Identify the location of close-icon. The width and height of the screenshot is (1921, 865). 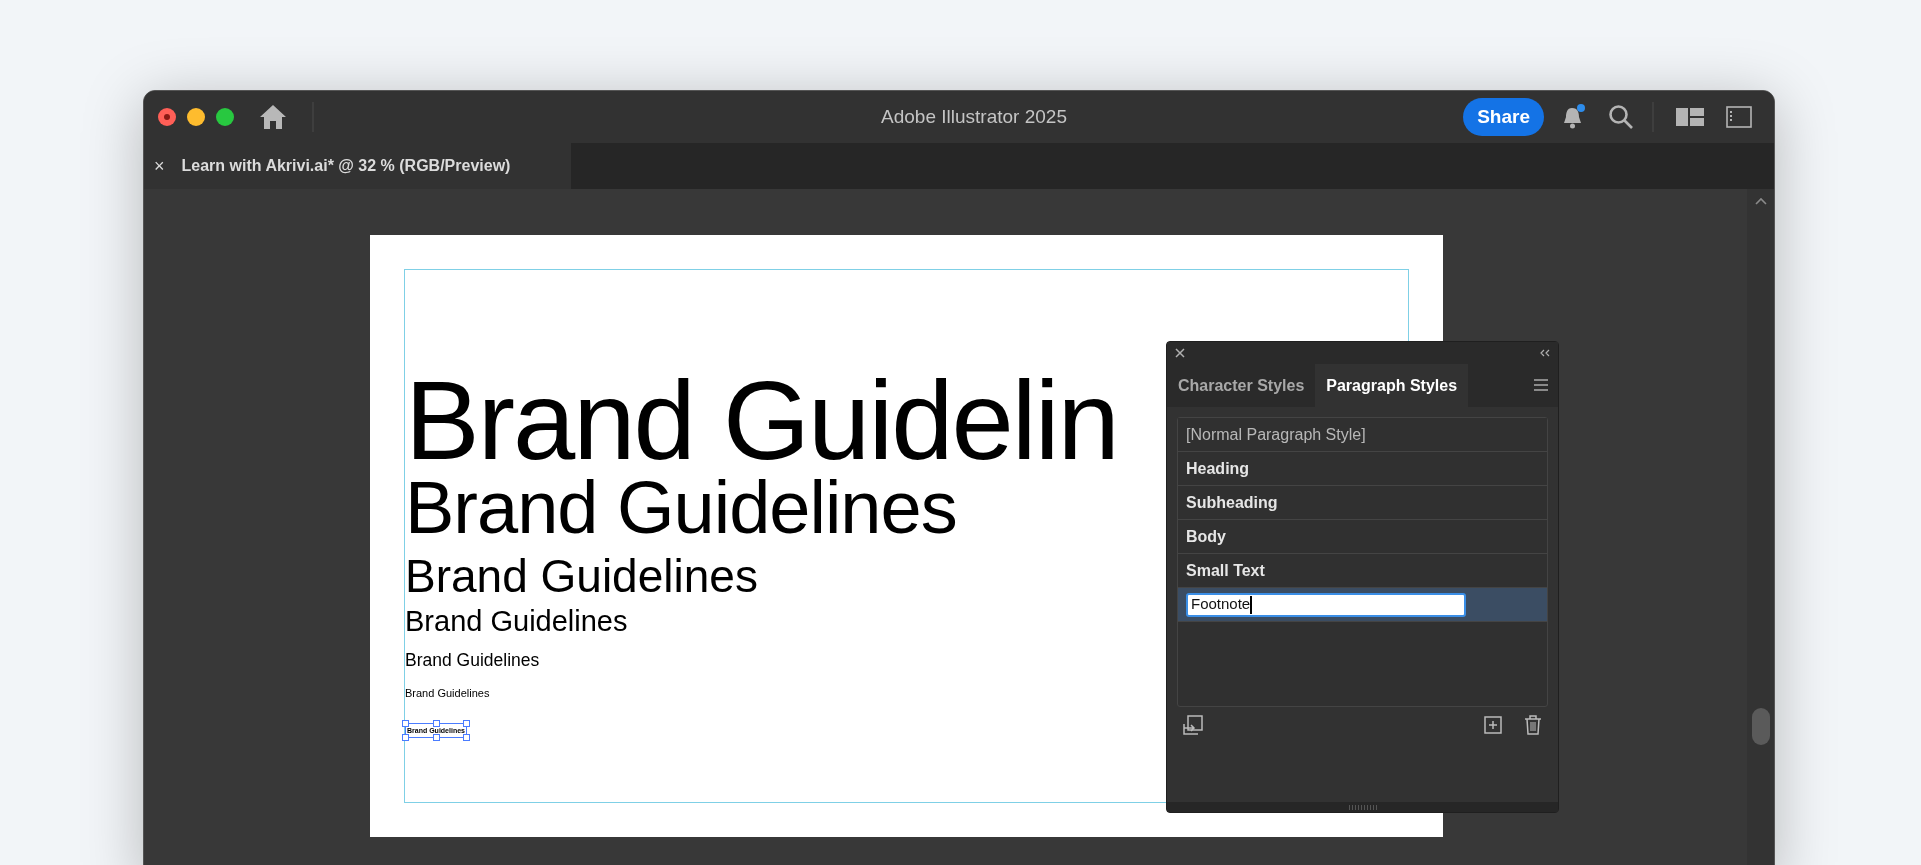
(1180, 353).